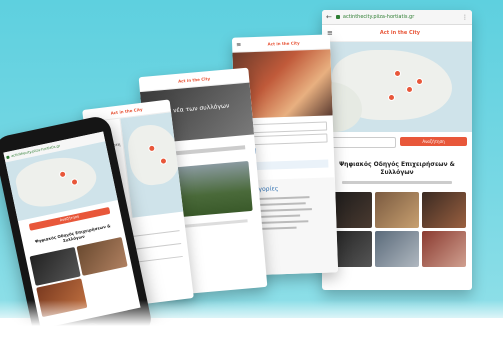 Image resolution: width=503 pixels, height=358 pixels. I want to click on guide-map, so click(397, 87).